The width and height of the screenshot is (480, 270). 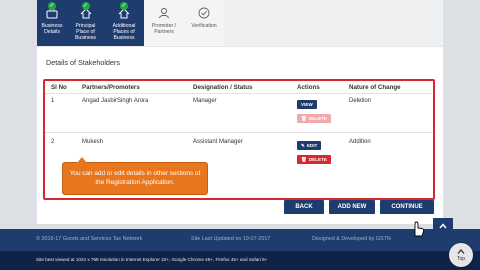 I want to click on step-principal-place: ✓ Principal Place of Business, so click(x=85, y=23).